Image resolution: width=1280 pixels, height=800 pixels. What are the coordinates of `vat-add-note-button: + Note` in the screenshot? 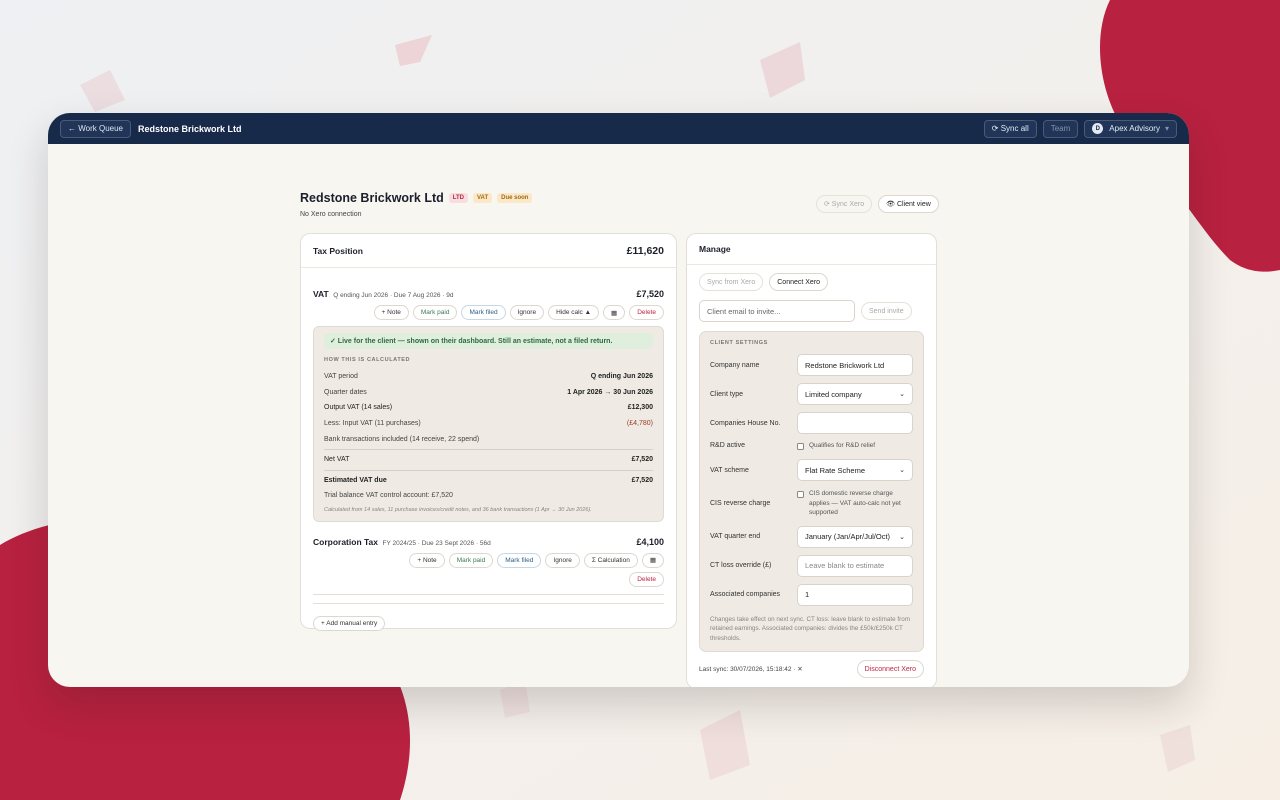 It's located at (391, 312).